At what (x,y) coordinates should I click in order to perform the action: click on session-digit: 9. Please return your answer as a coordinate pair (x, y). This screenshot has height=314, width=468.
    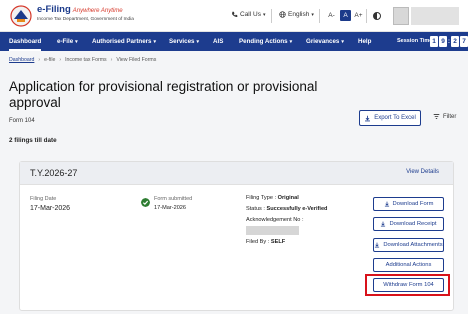
    Looking at the image, I should click on (443, 41).